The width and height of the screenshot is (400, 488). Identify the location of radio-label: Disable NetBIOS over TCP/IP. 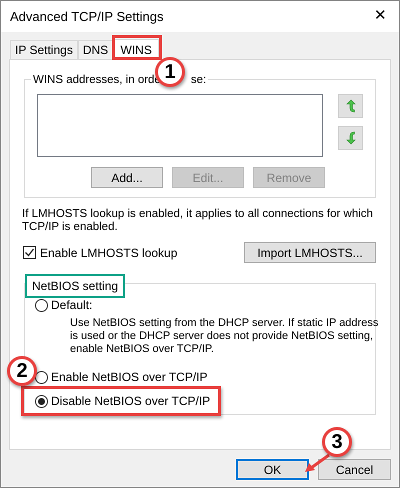
(130, 401).